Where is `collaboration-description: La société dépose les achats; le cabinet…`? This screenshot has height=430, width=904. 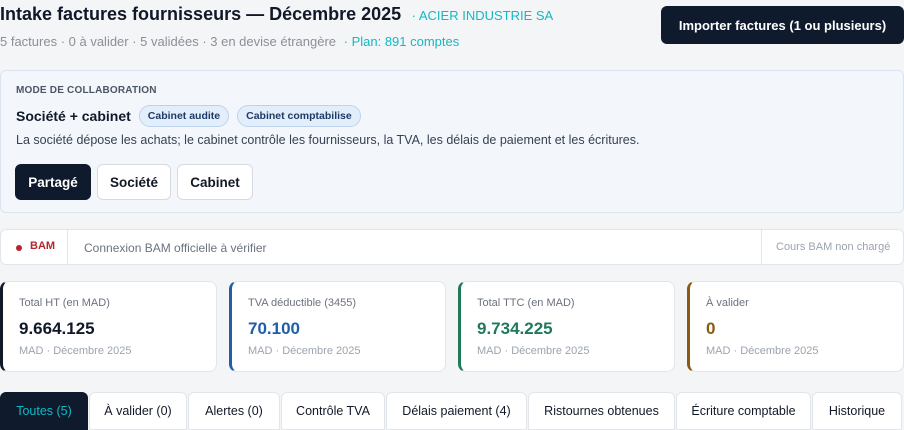 collaboration-description: La société dépose les achats; le cabinet… is located at coordinates (328, 140).